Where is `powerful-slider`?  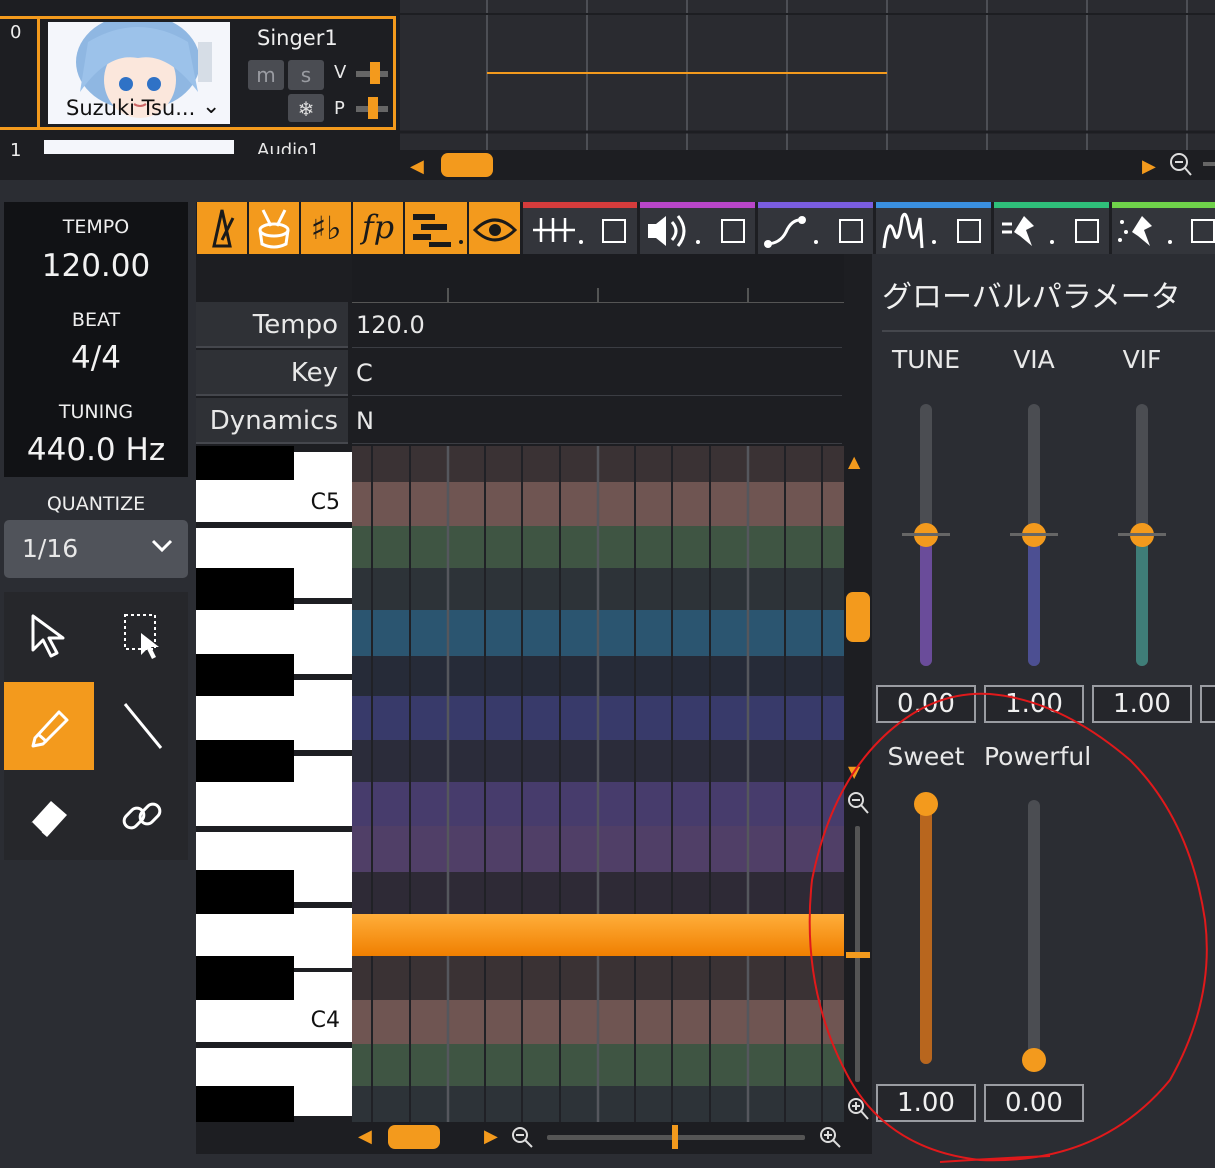
powerful-slider is located at coordinates (1034, 936).